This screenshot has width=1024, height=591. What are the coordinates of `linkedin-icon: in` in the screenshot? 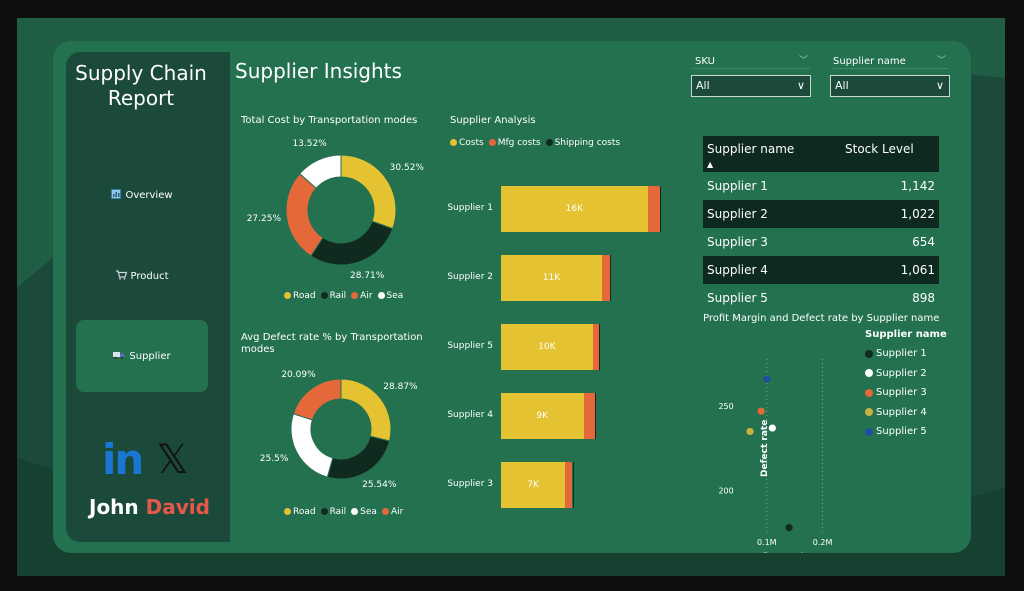 It's located at (123, 460).